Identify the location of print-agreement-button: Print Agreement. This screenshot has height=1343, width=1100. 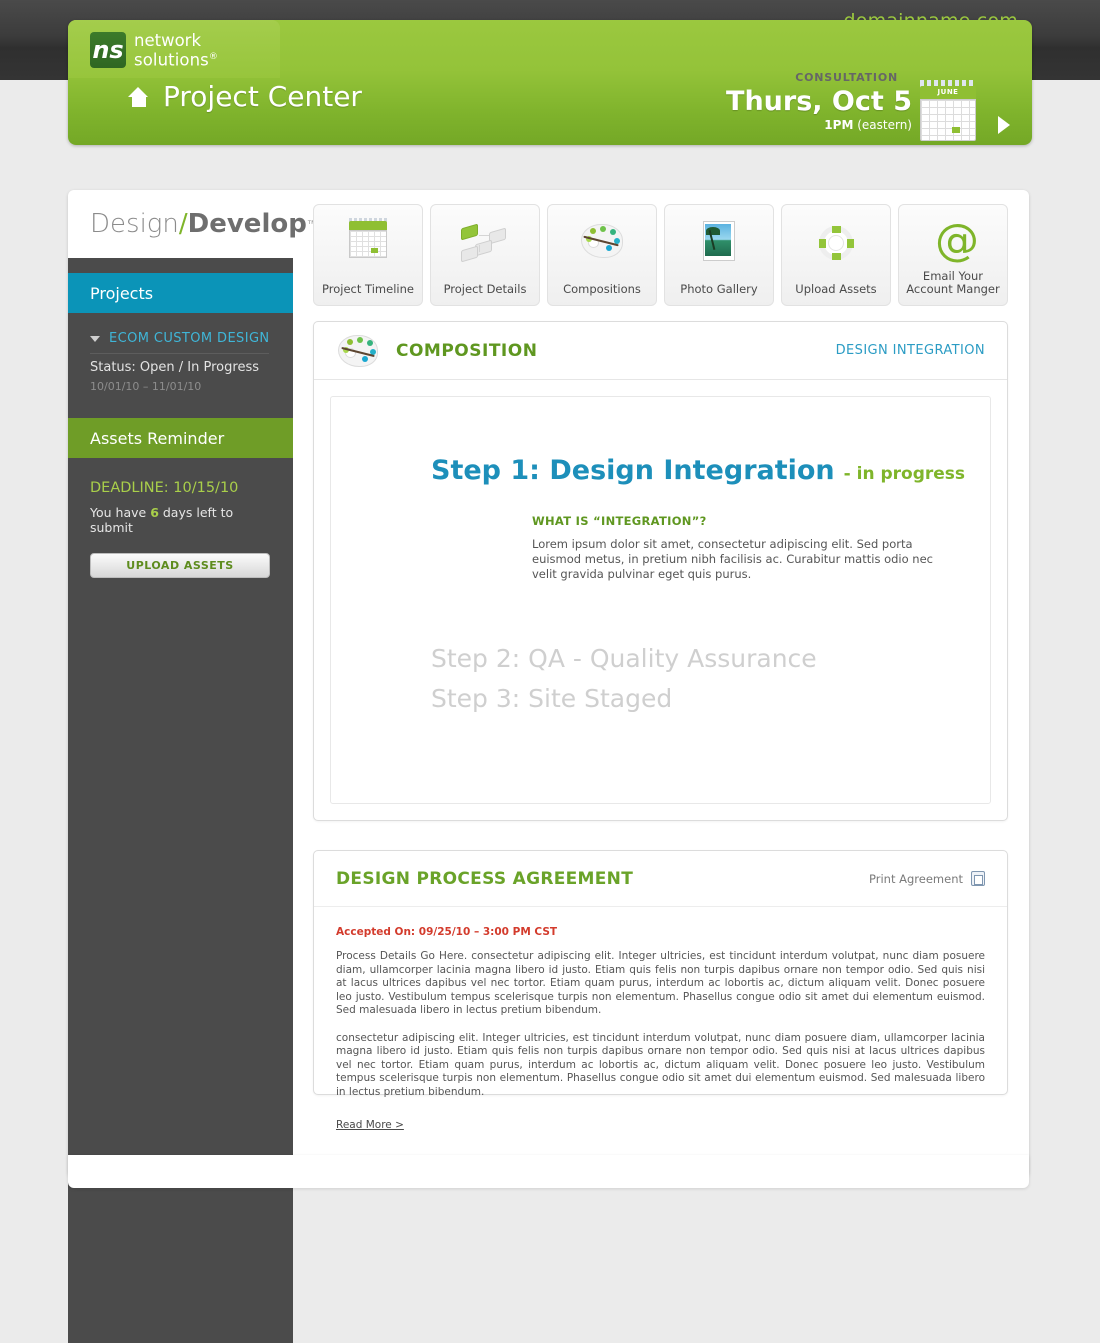
(927, 878).